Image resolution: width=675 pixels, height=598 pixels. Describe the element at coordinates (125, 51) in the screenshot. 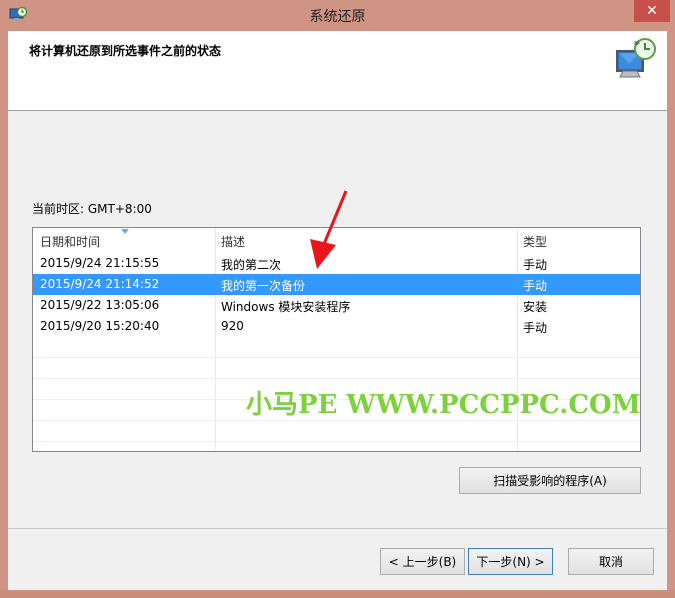

I see `page-title: 将计算机还原到所选事件之前的状态` at that location.